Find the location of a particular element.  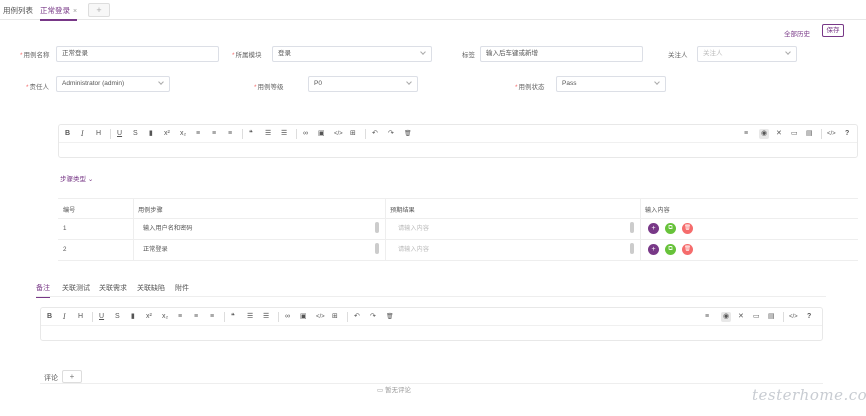

case-name-label: *用例名称 is located at coordinates (35, 55).